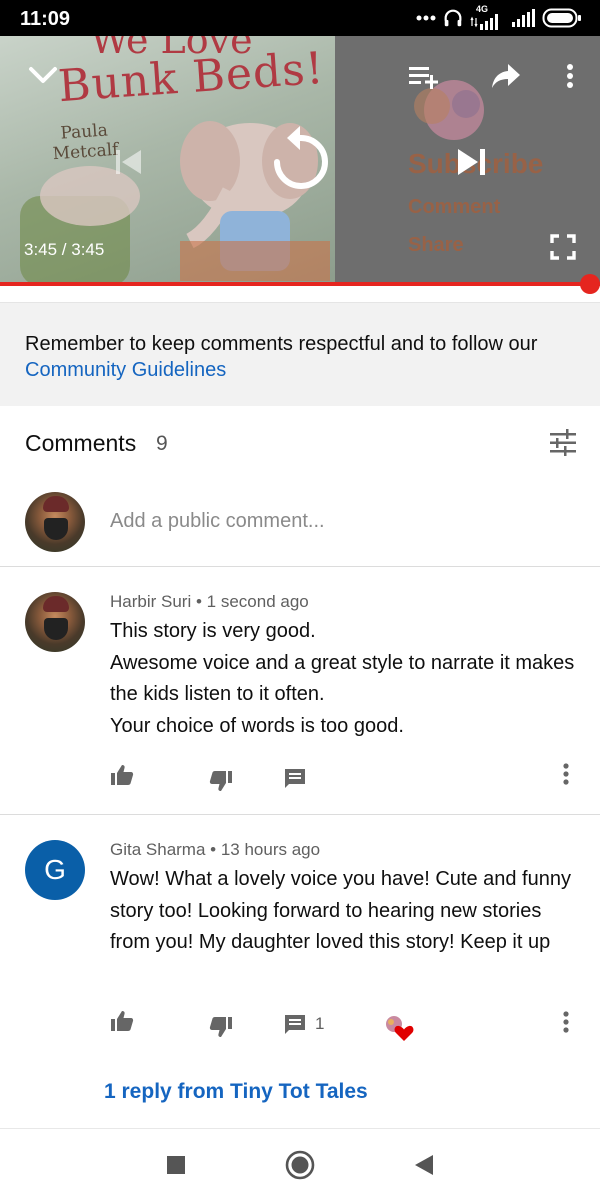 The height and width of the screenshot is (1200, 600). I want to click on system-nav-bar, so click(300, 1164).